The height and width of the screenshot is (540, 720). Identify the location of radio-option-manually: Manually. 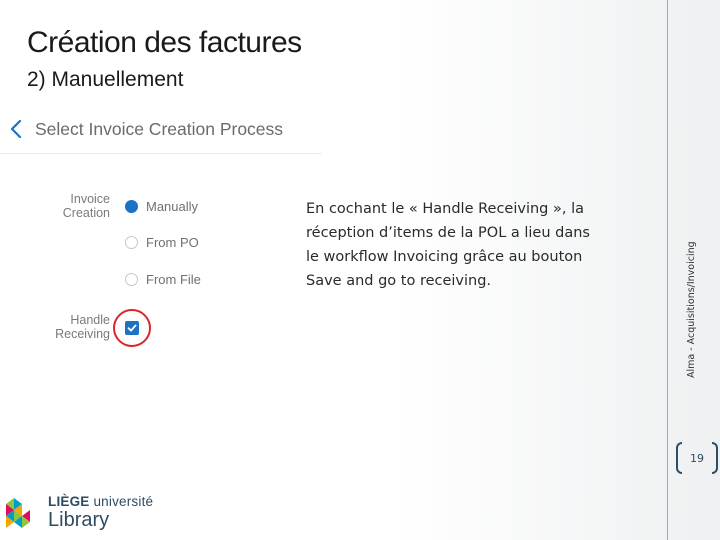
(161, 206).